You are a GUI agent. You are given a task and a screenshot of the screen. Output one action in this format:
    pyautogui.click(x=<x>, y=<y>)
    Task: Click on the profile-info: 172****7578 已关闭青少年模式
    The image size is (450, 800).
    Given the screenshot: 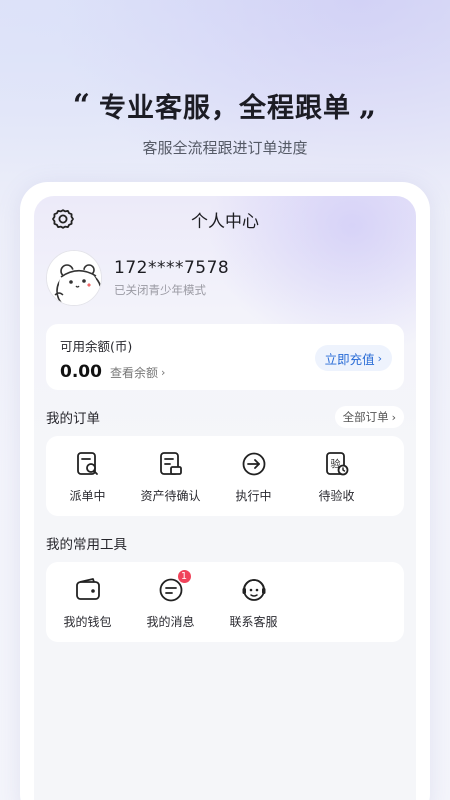 What is the action you would take?
    pyautogui.click(x=171, y=278)
    